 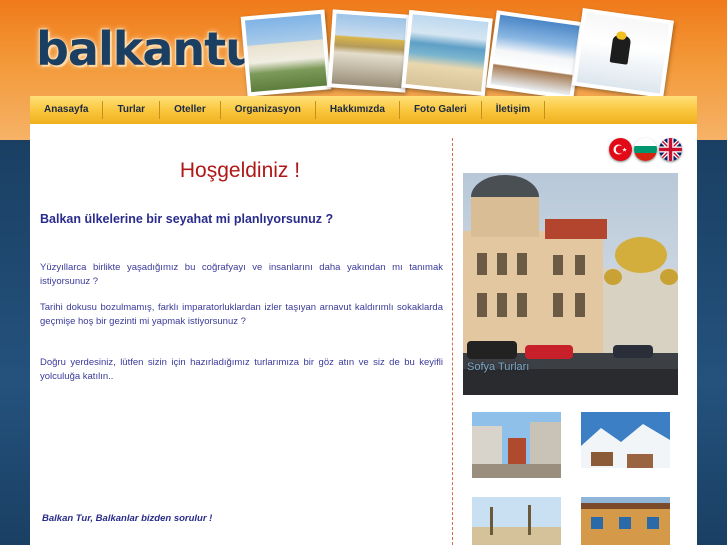 I want to click on right-side-band, so click(x=712, y=342).